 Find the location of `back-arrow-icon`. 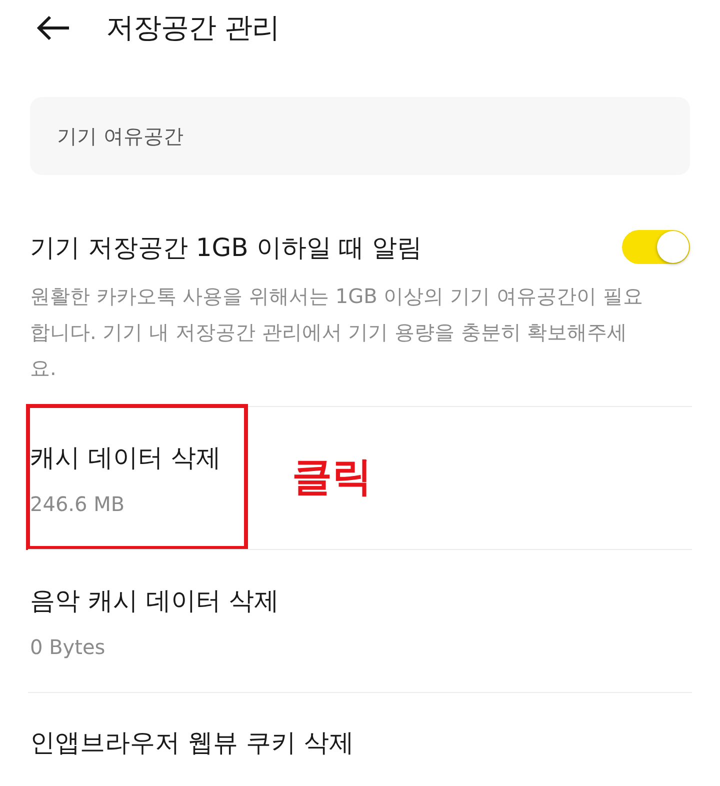

back-arrow-icon is located at coordinates (53, 28).